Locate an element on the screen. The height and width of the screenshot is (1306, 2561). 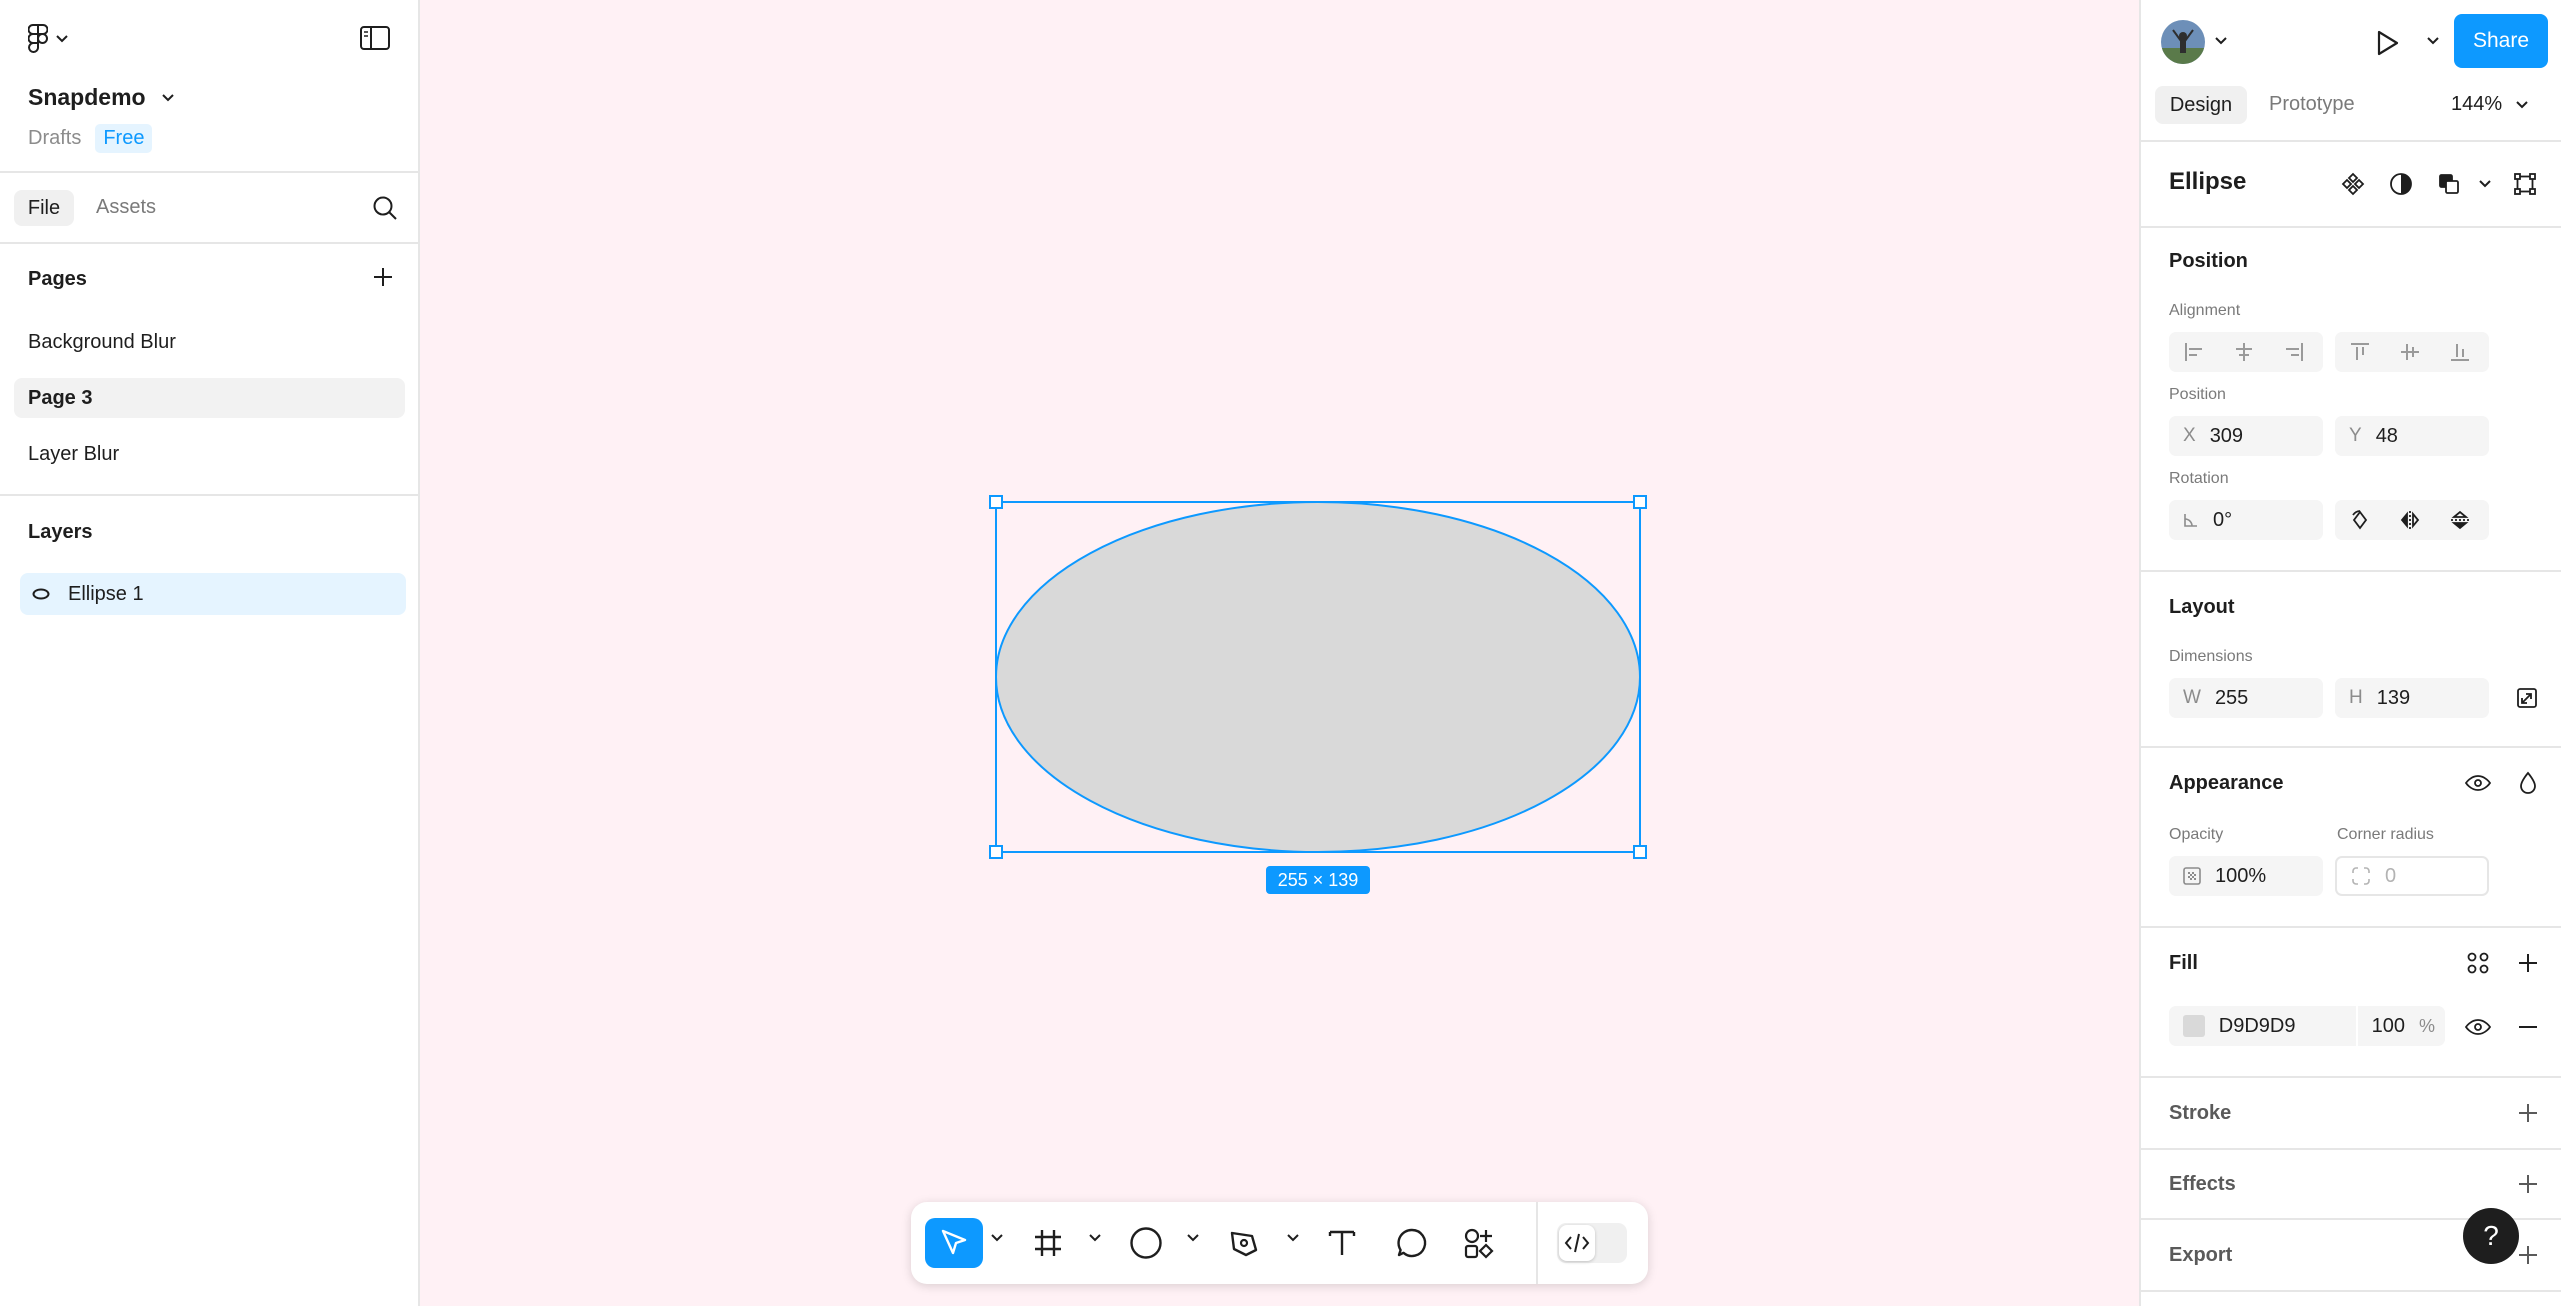
drafts-link: Drafts is located at coordinates (54, 138).